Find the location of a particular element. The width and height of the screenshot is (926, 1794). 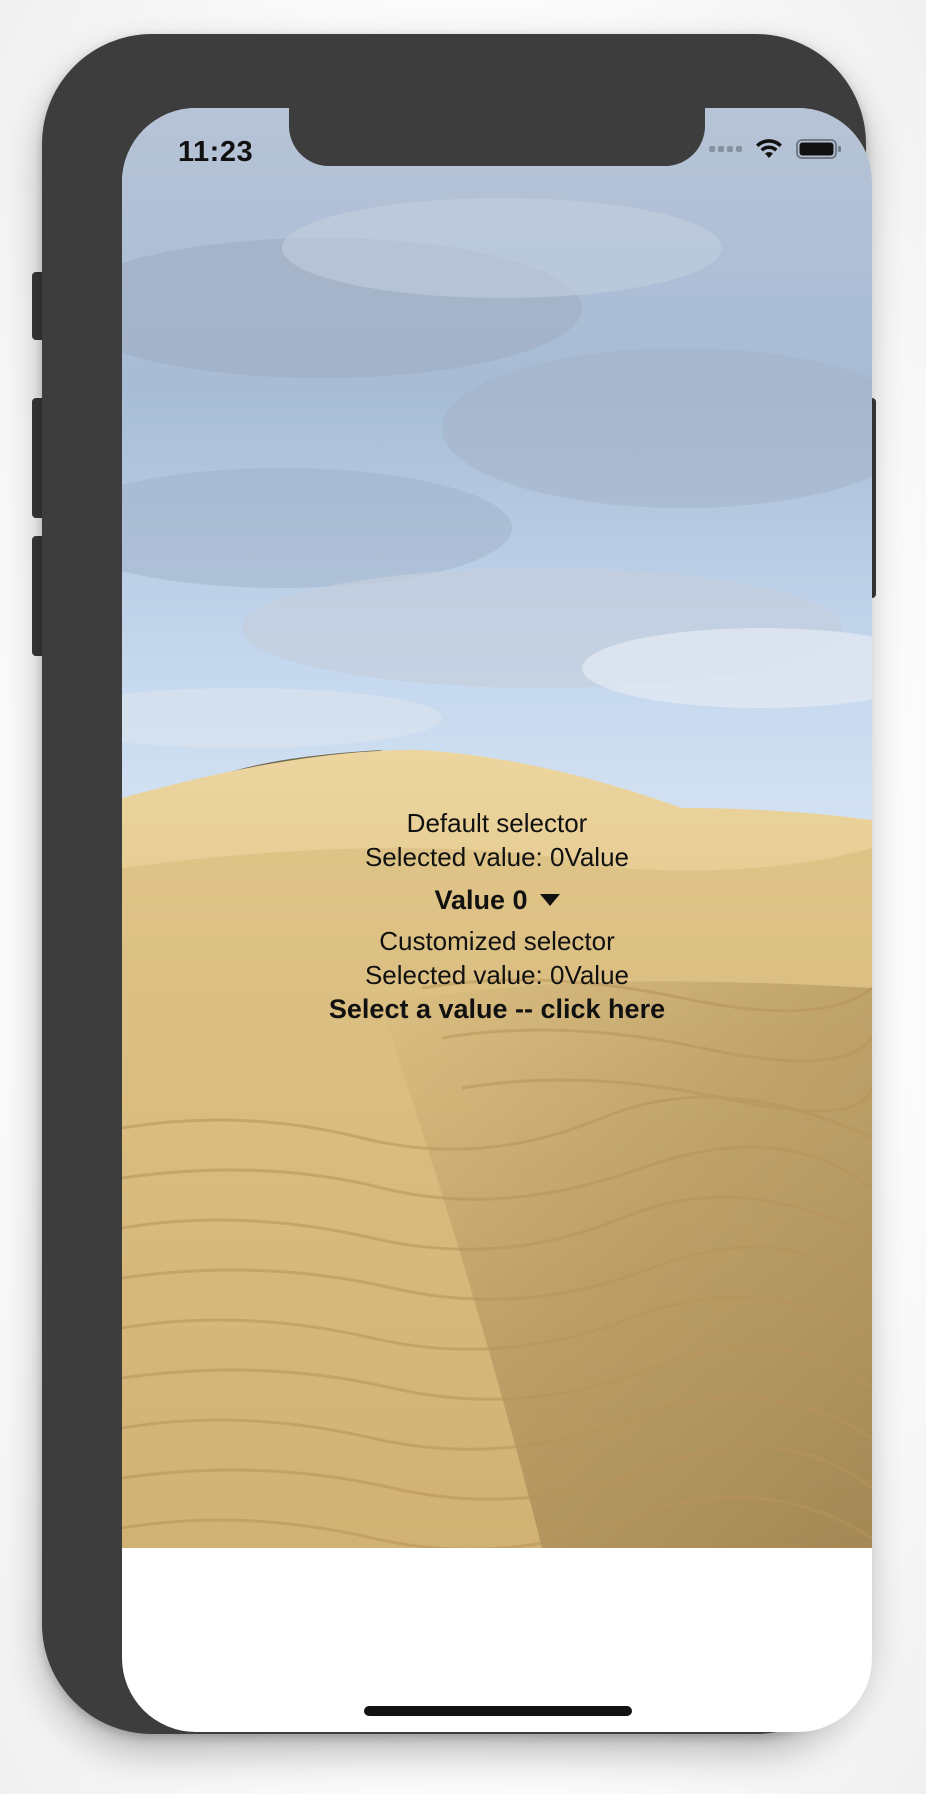

home-indicator is located at coordinates (498, 1711).